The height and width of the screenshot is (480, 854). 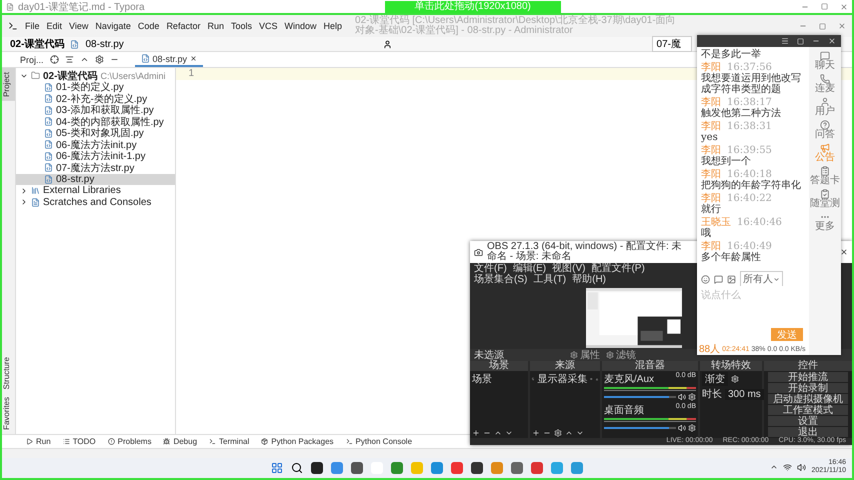 What do you see at coordinates (95, 144) in the screenshot?
I see `tree-item: 06-魔法方法init.py` at bounding box center [95, 144].